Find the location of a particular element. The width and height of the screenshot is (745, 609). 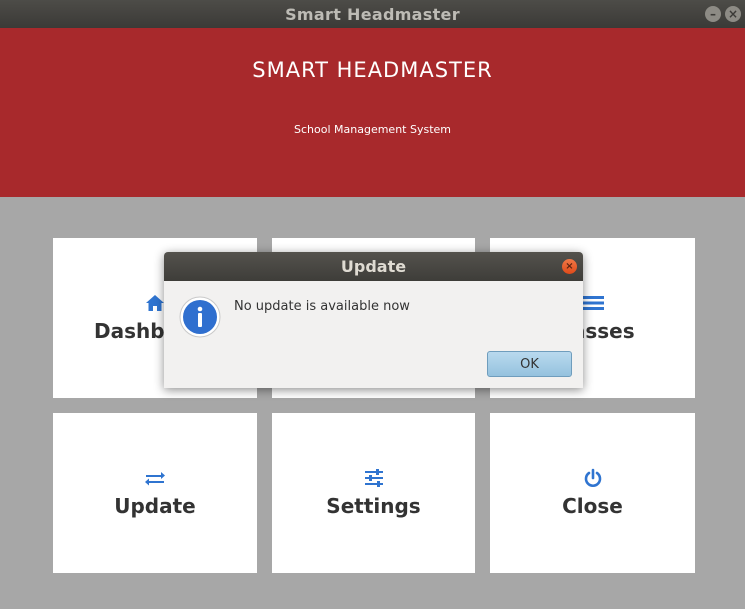

swap-arrows-icon is located at coordinates (155, 478).